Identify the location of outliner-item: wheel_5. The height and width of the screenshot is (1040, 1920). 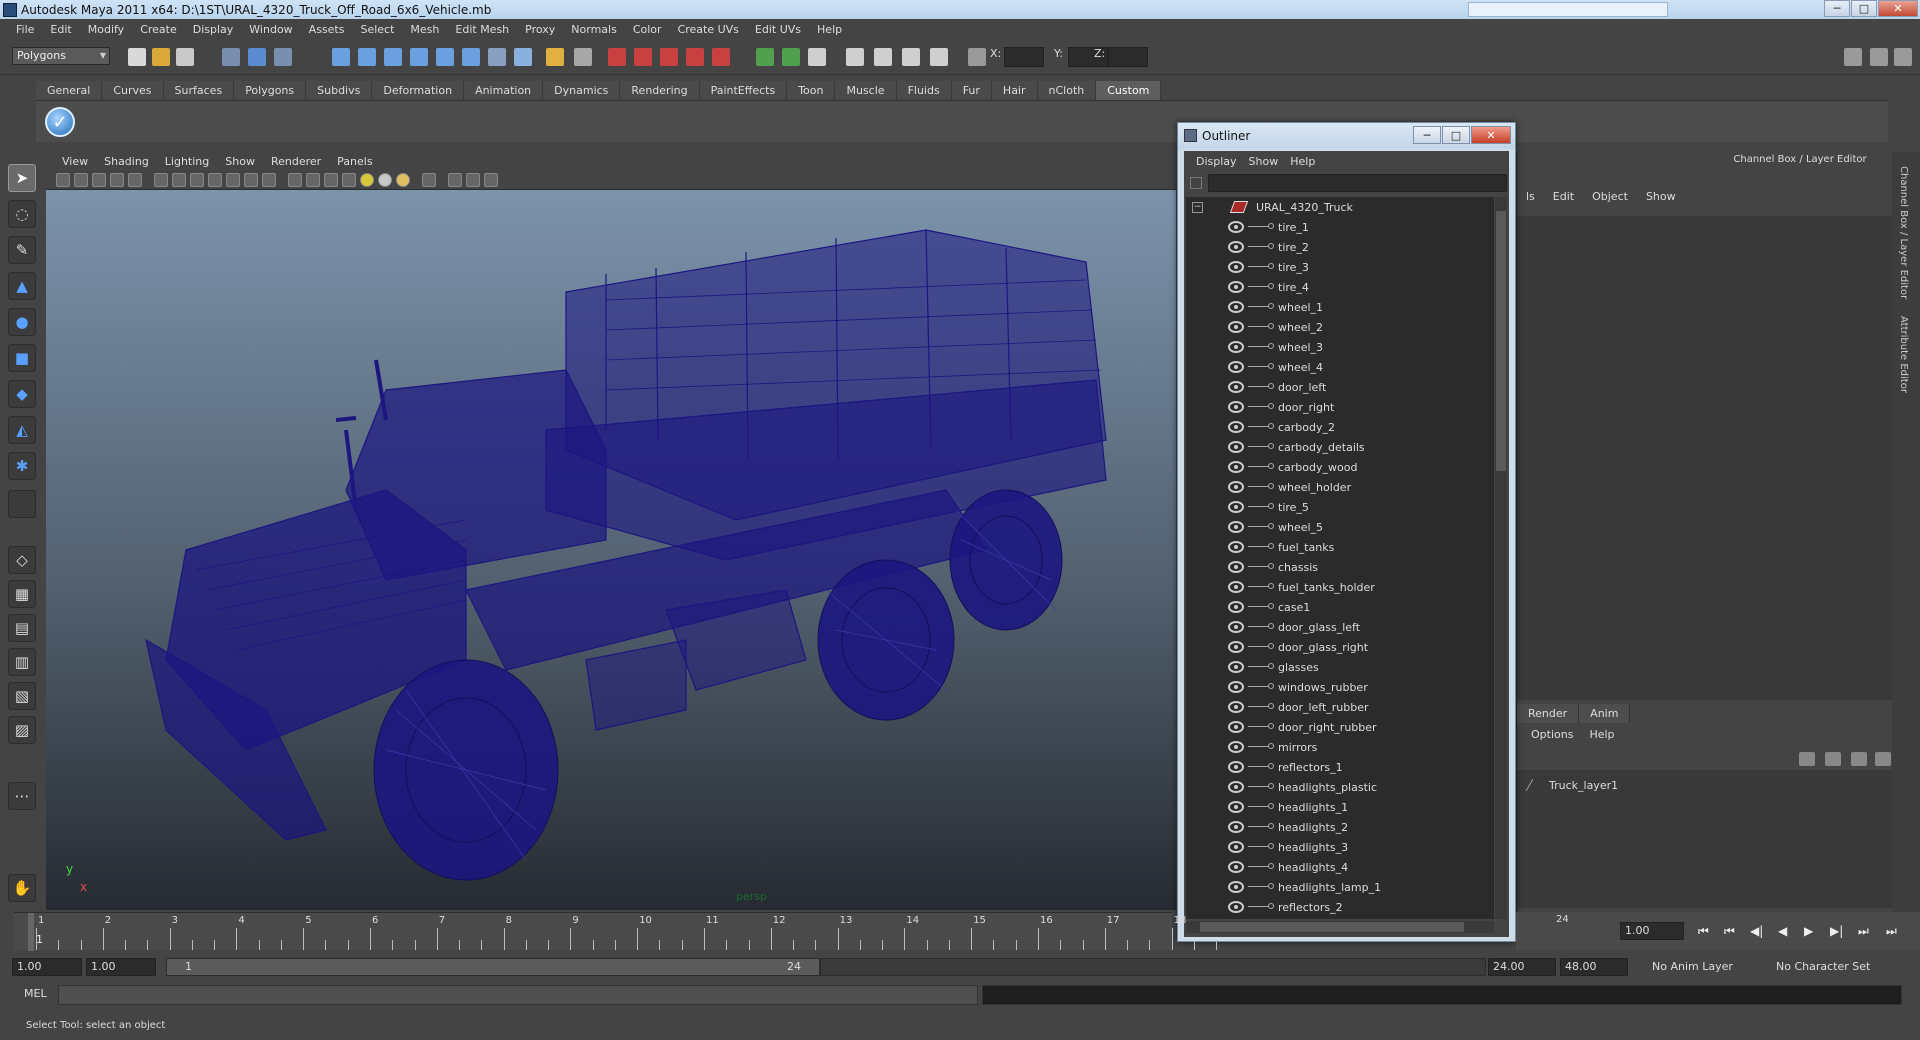
(1340, 527).